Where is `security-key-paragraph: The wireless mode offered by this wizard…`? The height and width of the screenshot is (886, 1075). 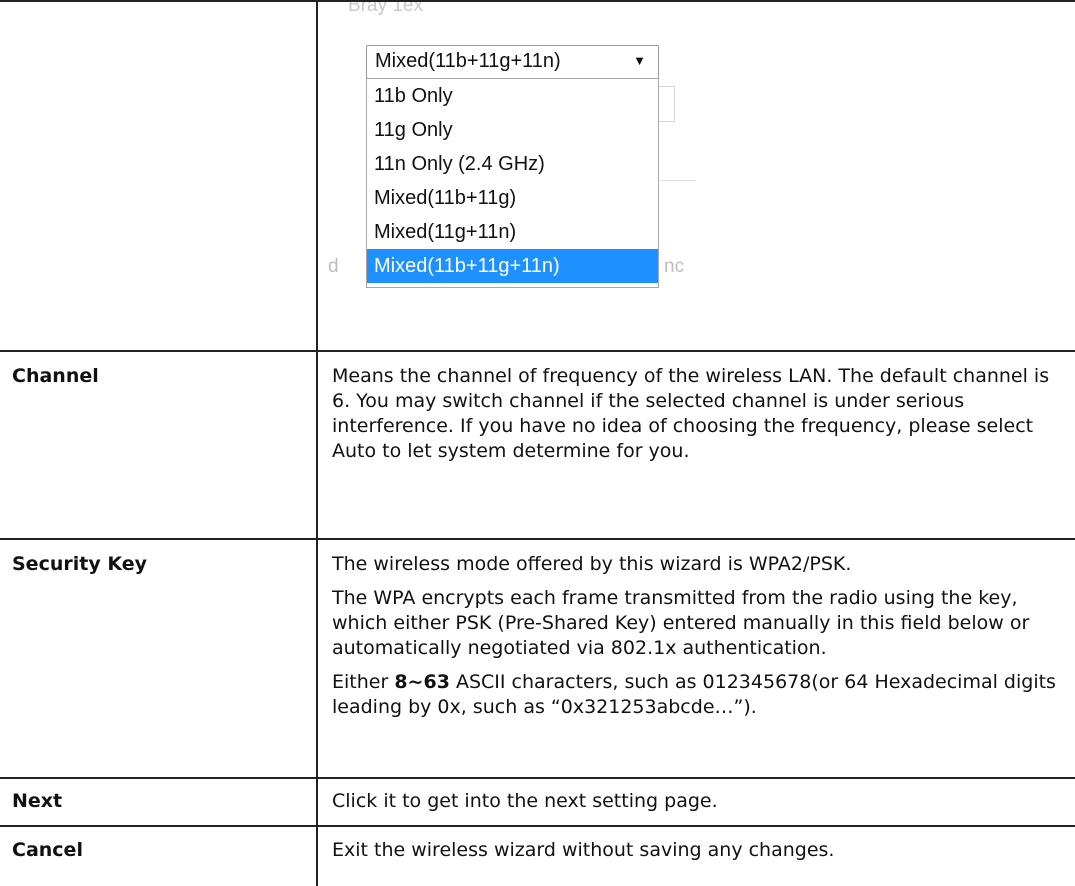
security-key-paragraph: The wireless mode offered by this wizard… is located at coordinates (592, 564).